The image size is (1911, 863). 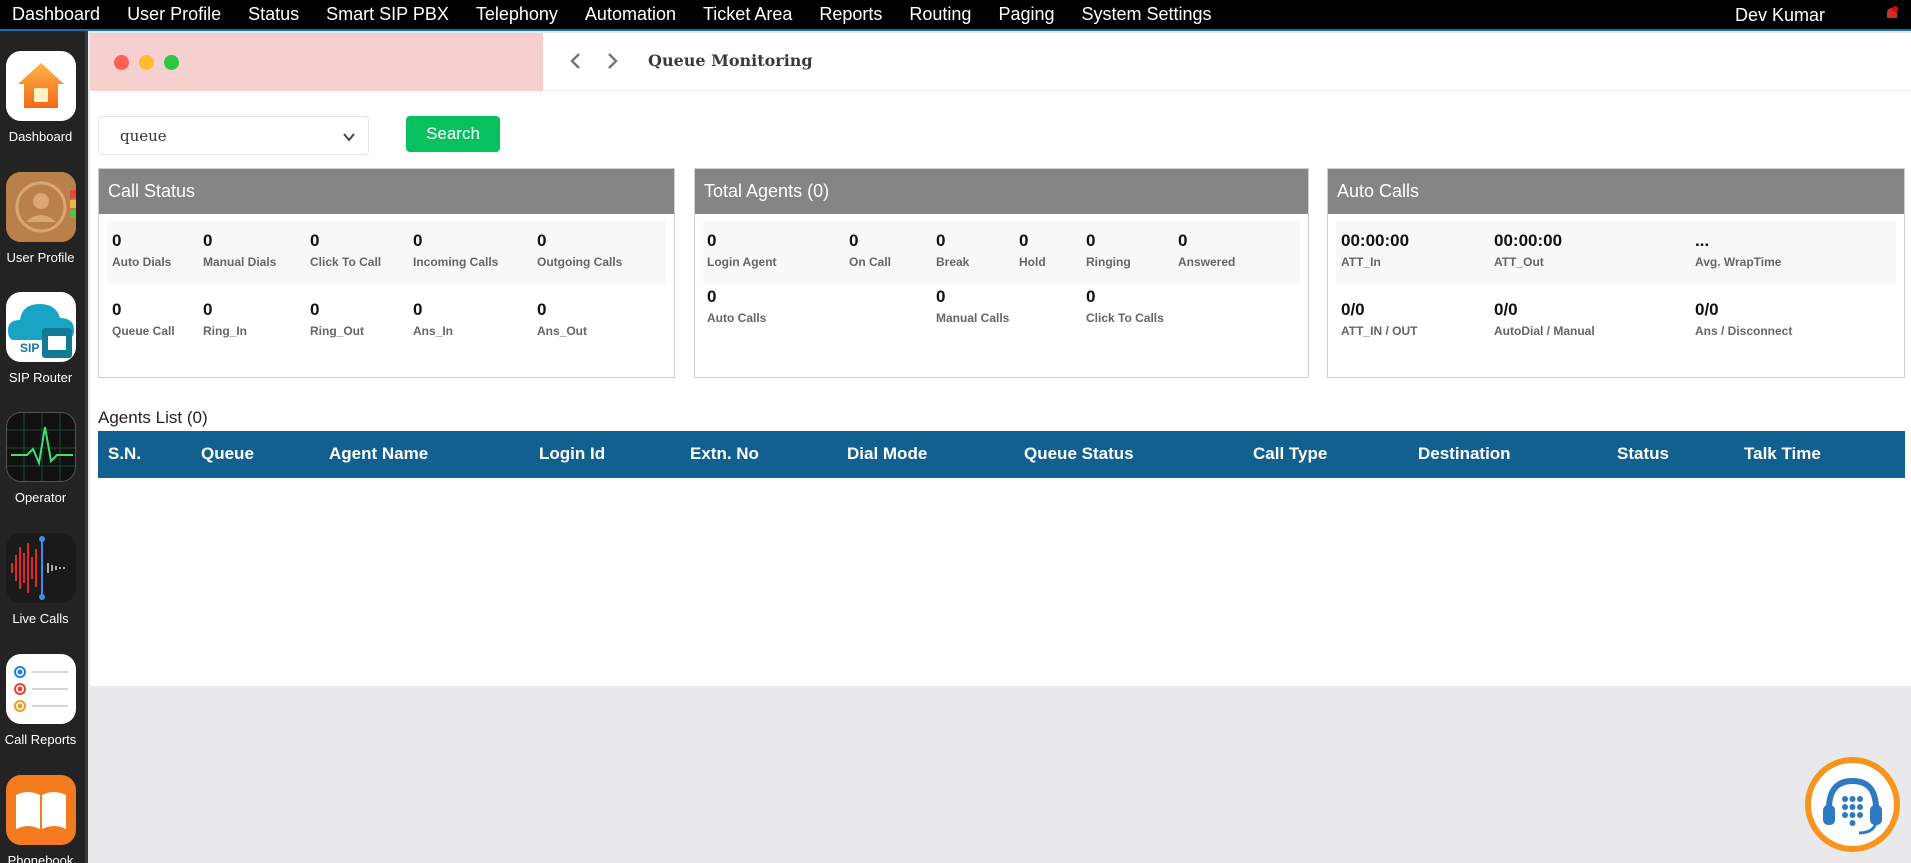 I want to click on column-header: Call Type, so click(x=1290, y=454).